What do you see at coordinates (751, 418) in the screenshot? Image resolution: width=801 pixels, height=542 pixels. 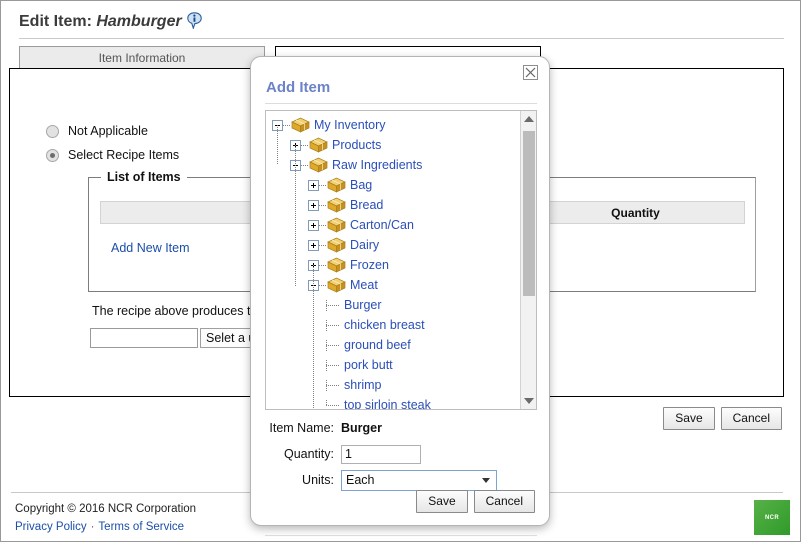 I see `page-cancel-button: Cancel` at bounding box center [751, 418].